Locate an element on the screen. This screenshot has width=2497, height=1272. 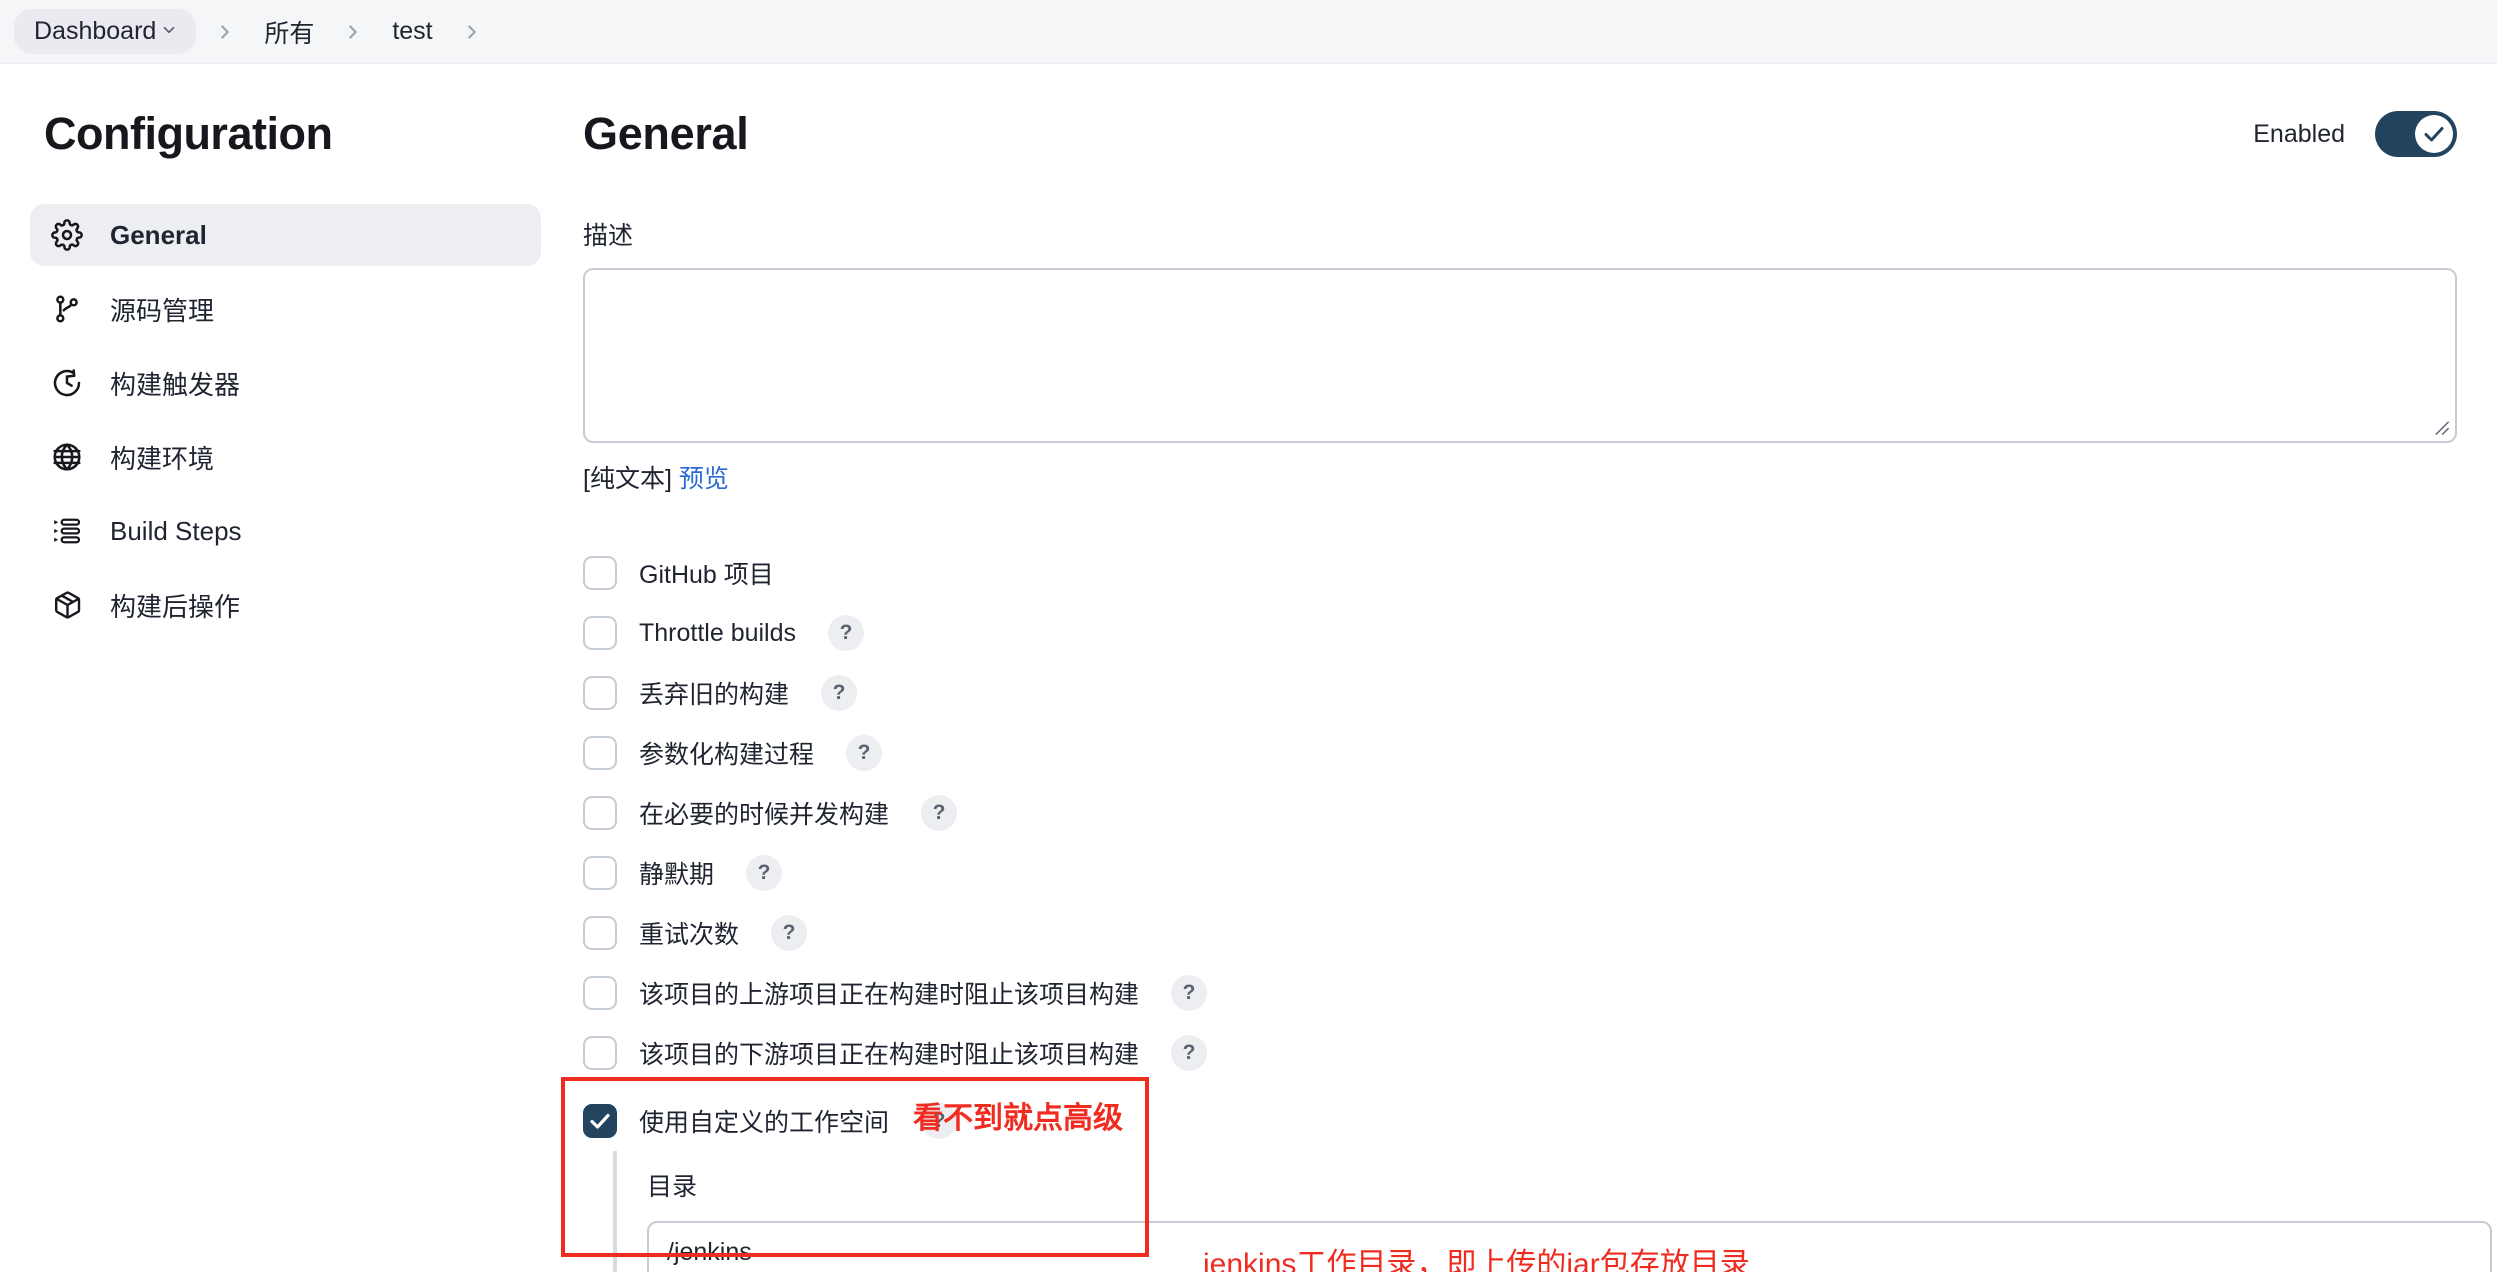
preview-link: 预览 is located at coordinates (704, 479).